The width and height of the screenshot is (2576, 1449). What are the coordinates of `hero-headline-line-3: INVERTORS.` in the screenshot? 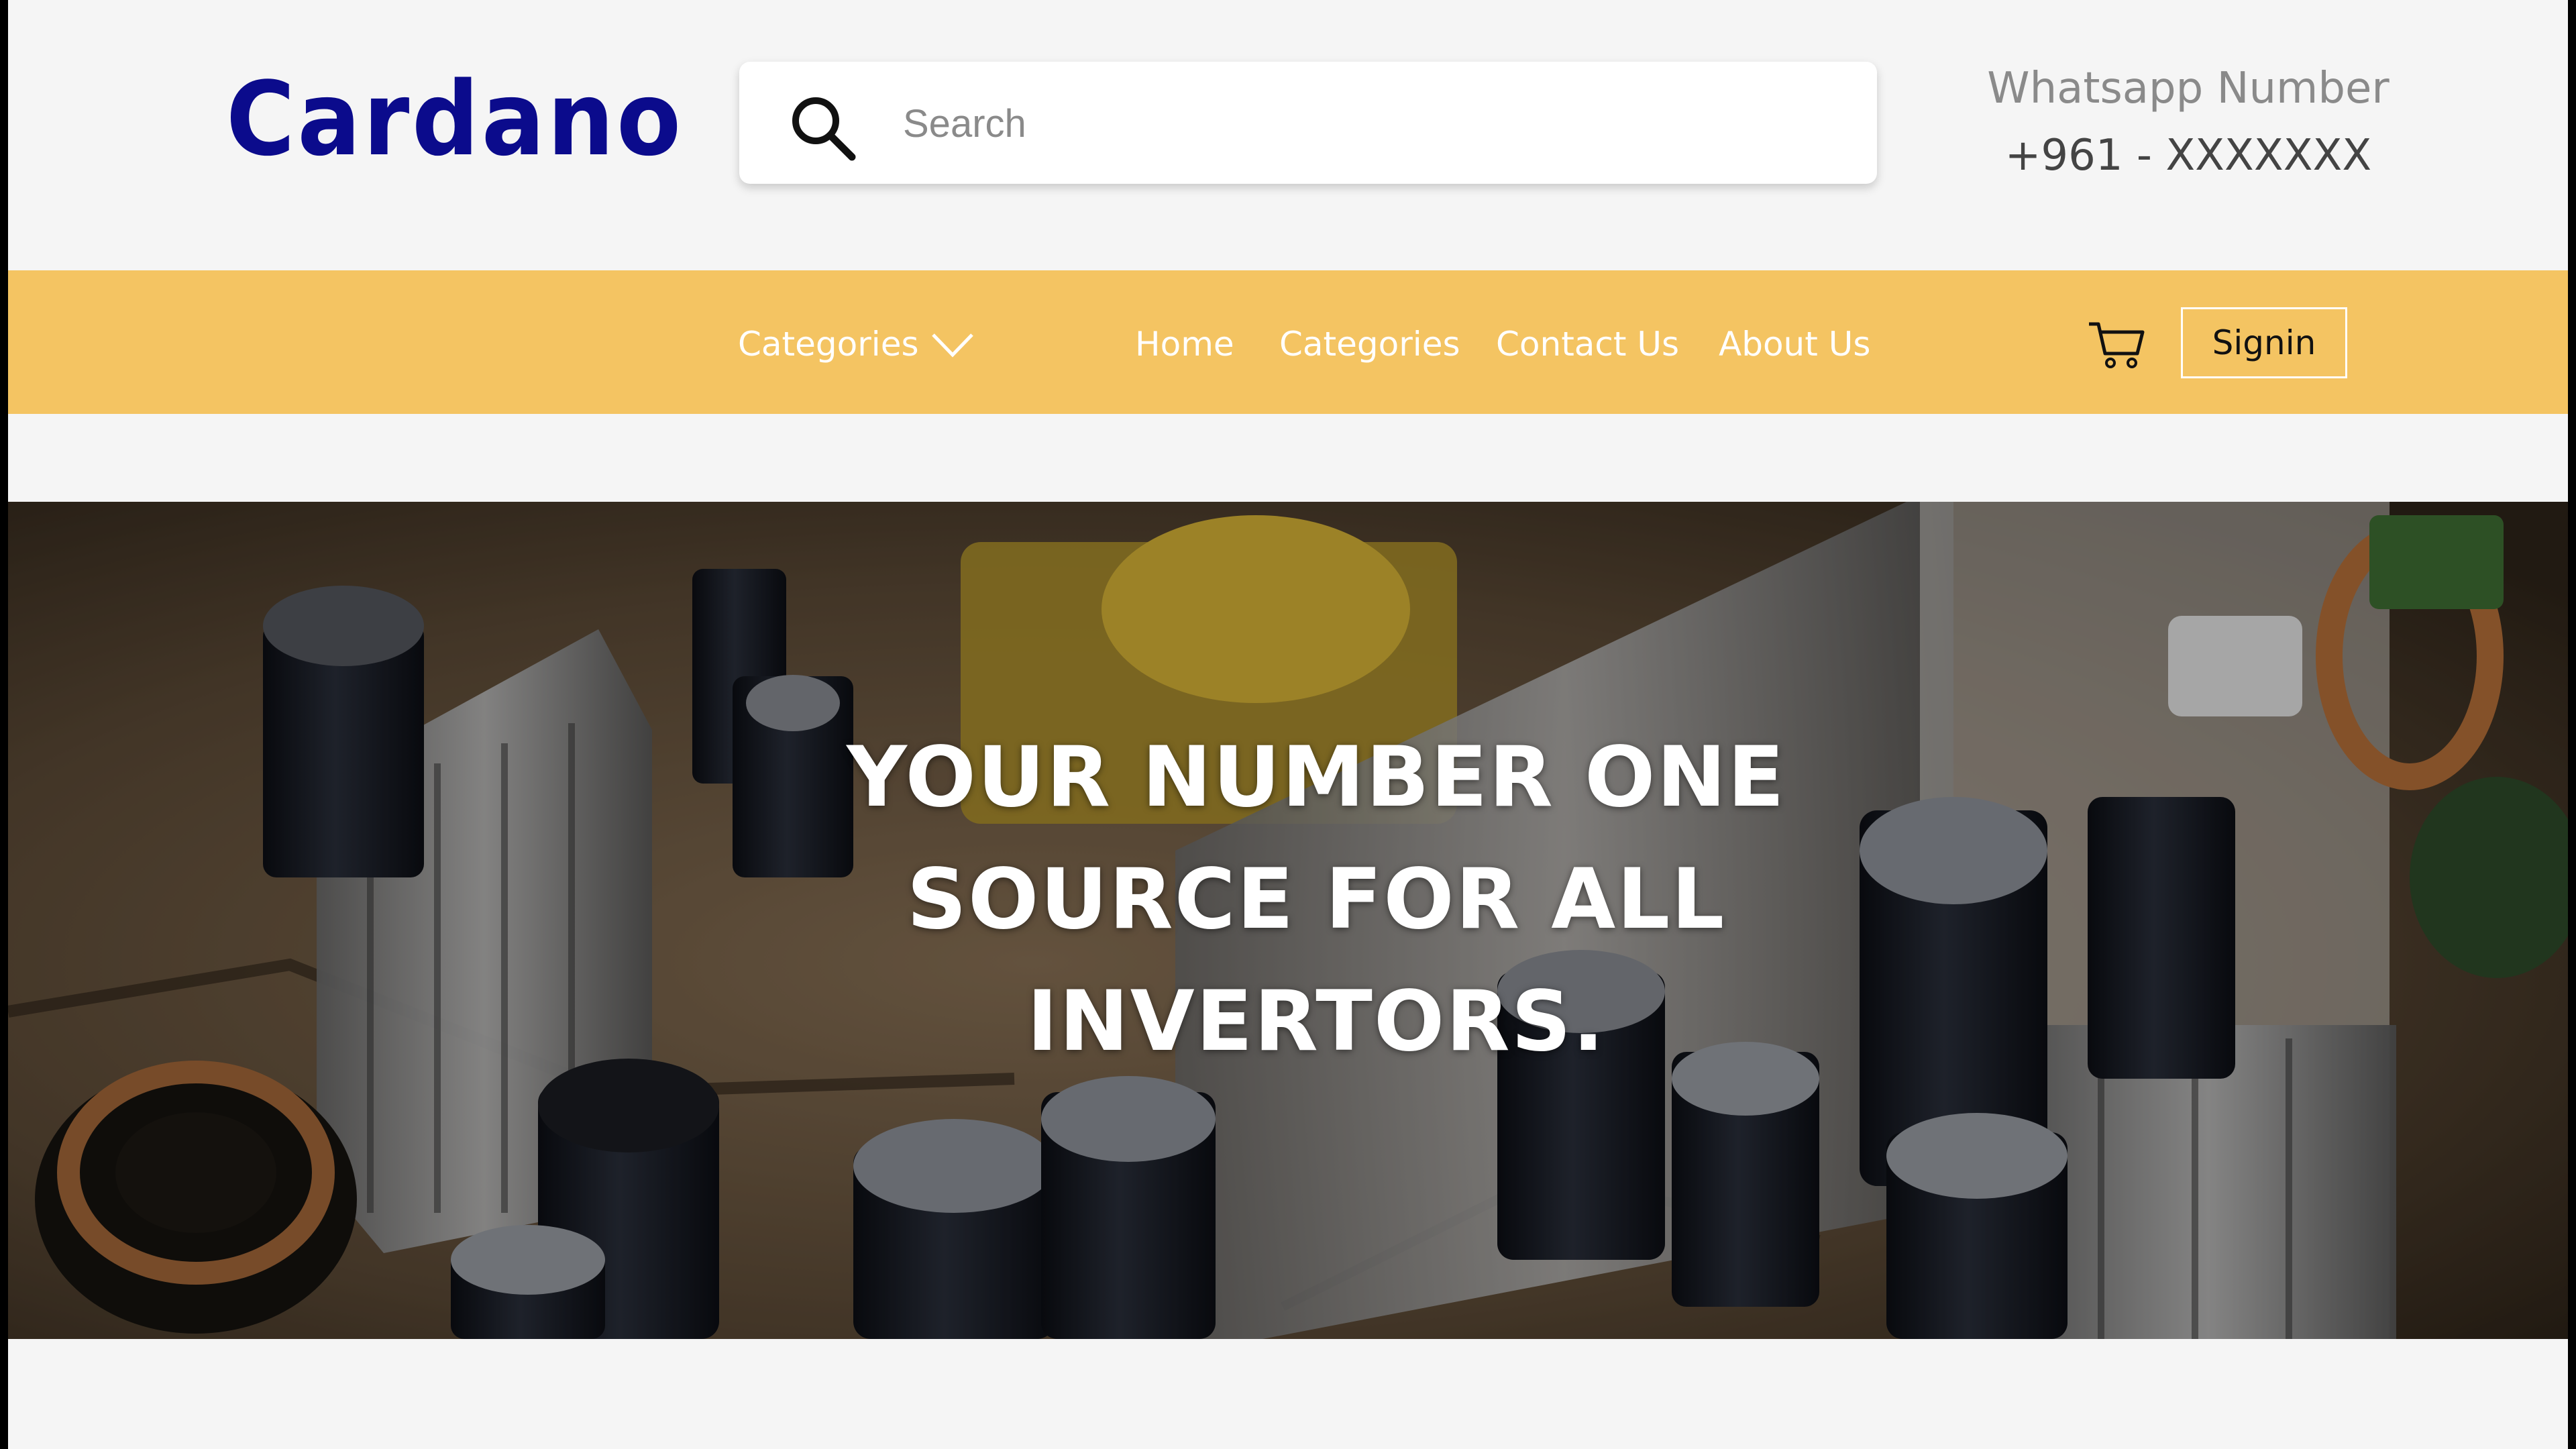 It's located at (1316, 1021).